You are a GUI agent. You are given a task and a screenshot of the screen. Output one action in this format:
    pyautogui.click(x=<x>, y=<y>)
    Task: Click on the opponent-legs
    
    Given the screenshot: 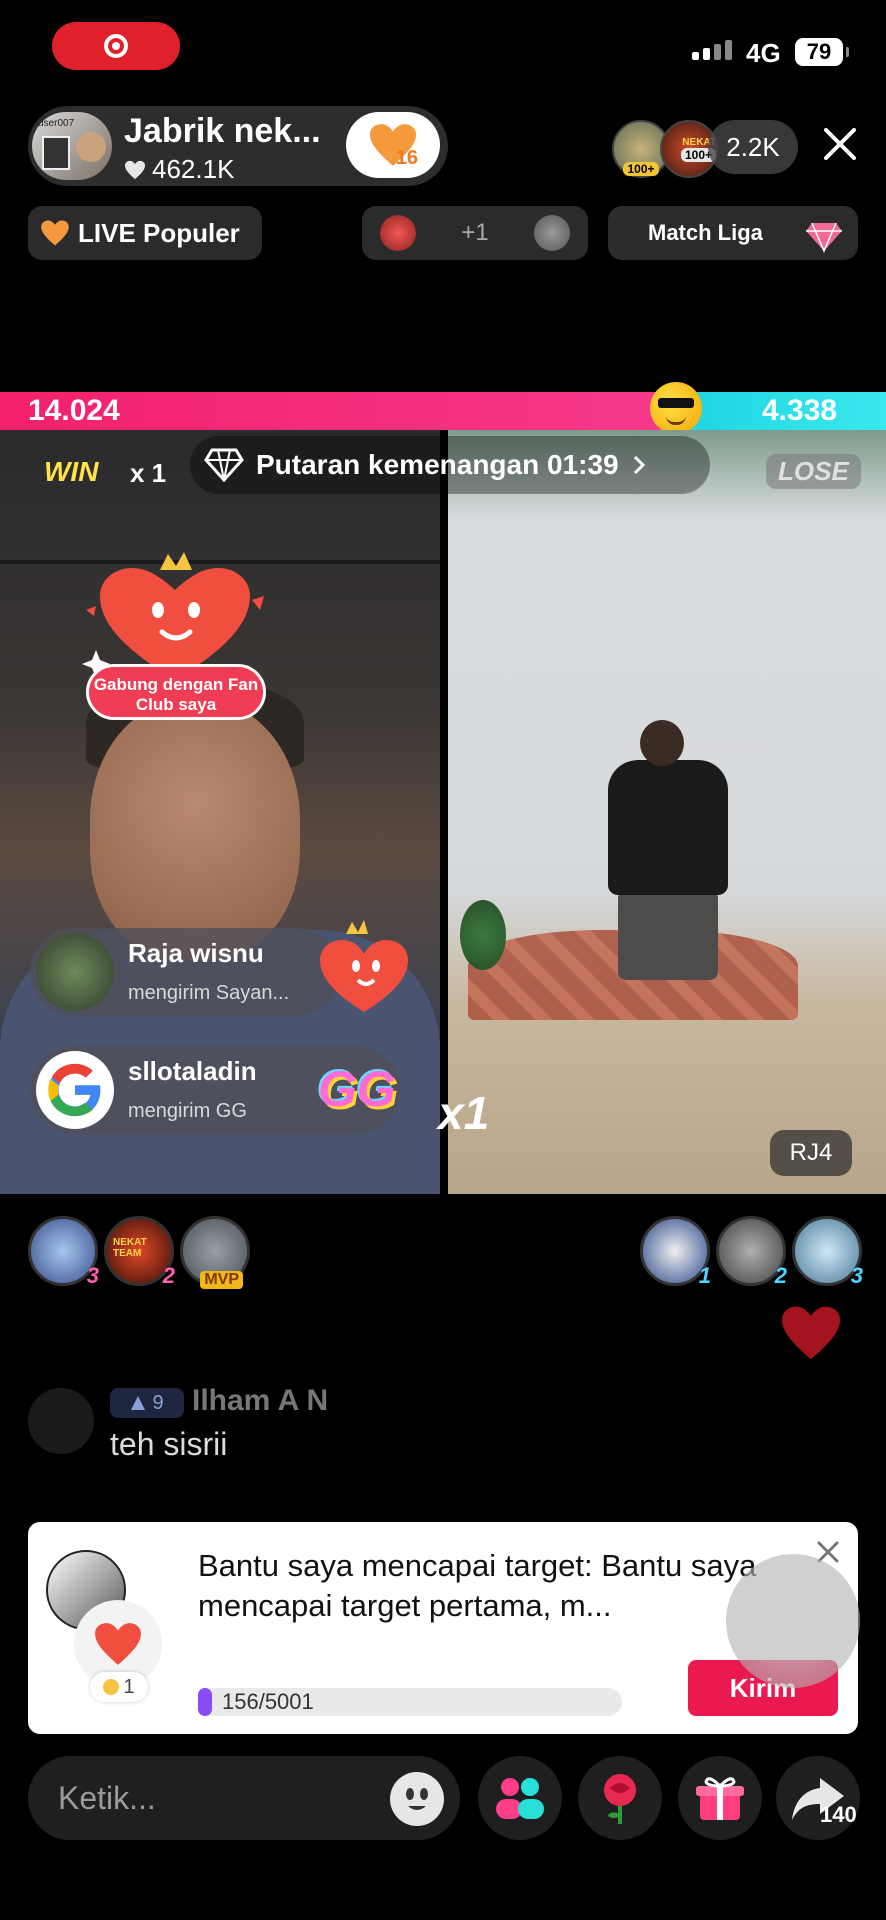 What is the action you would take?
    pyautogui.click(x=668, y=935)
    